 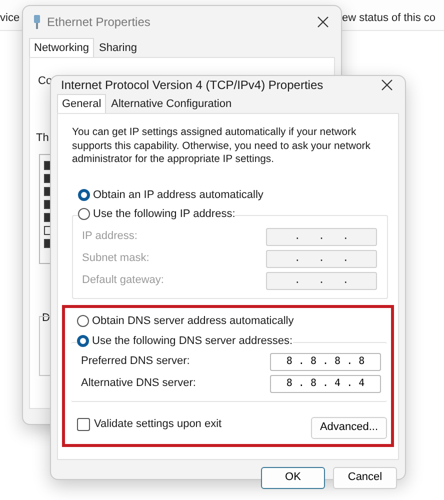 What do you see at coordinates (222, 146) in the screenshot?
I see `description-text: You can get IP settings assigned automatically if your network supports this capability. Otherwise, you need to ask your network administrator for the appropriate IP settings.` at bounding box center [222, 146].